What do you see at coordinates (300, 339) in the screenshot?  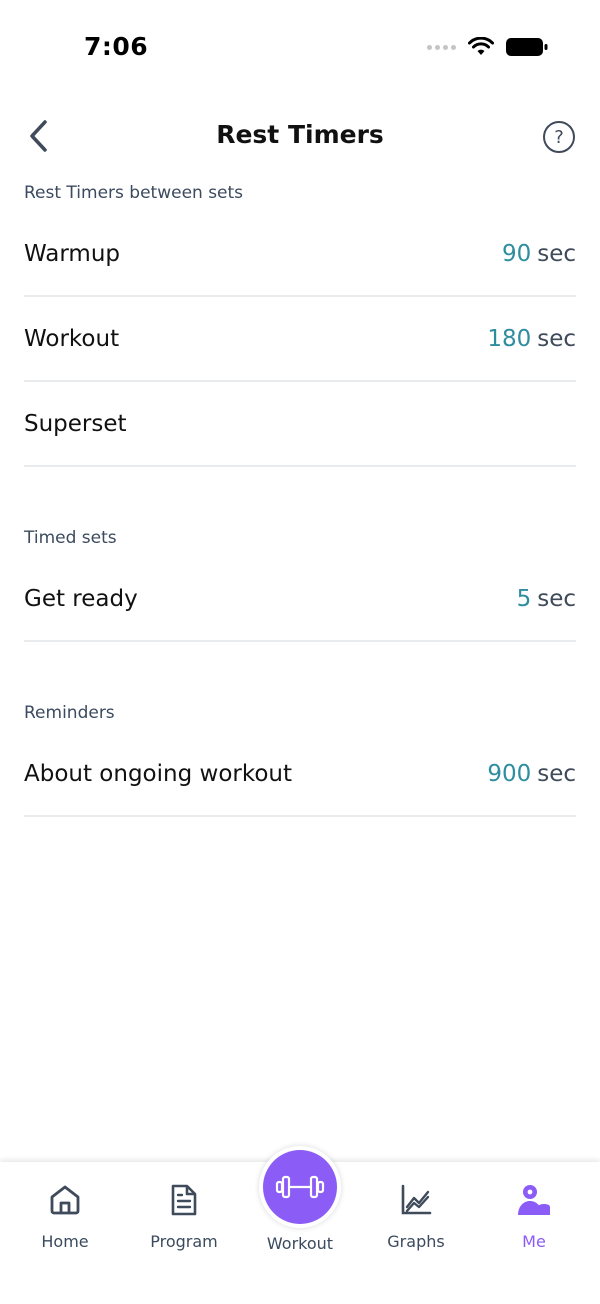 I see `row-workout: Workout 180 sec` at bounding box center [300, 339].